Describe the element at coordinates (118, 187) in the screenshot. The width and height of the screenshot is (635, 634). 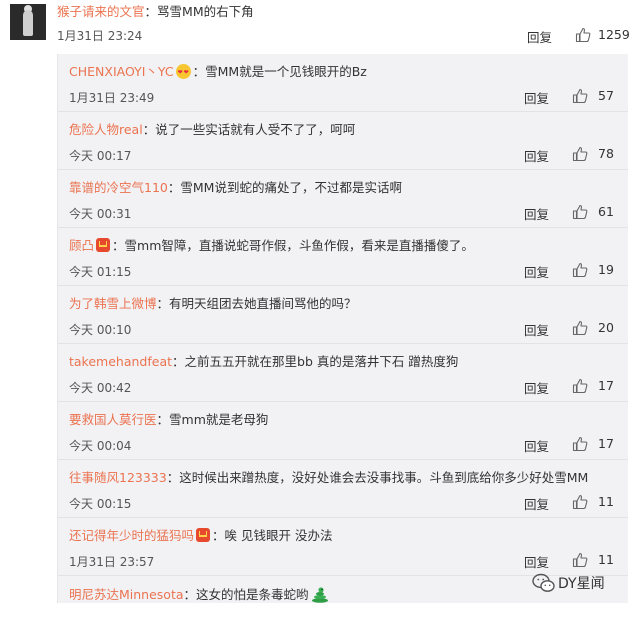
I see `username-link: 靠谱的冷空气110` at that location.